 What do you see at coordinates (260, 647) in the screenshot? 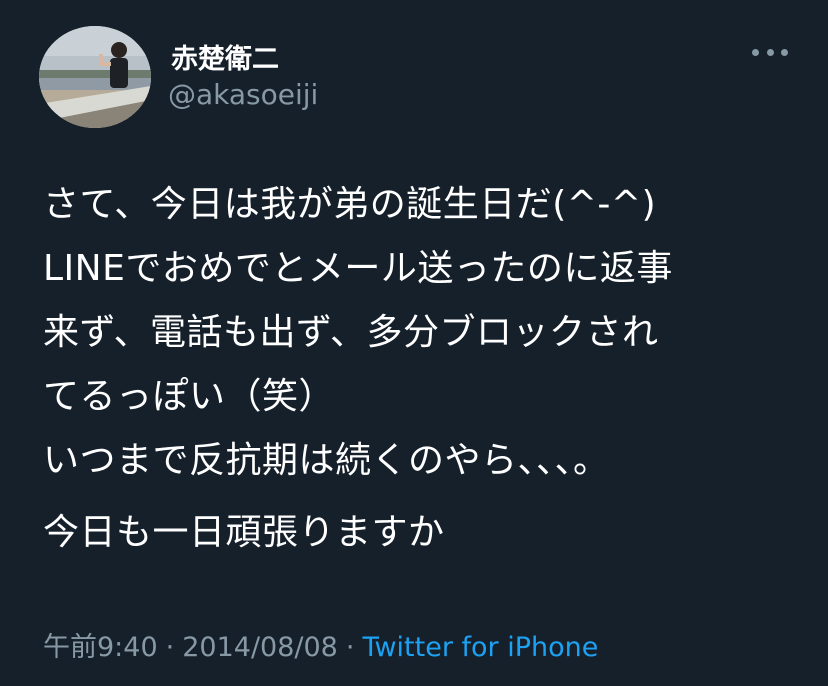
I see `tweet-date: 2014/08/08` at bounding box center [260, 647].